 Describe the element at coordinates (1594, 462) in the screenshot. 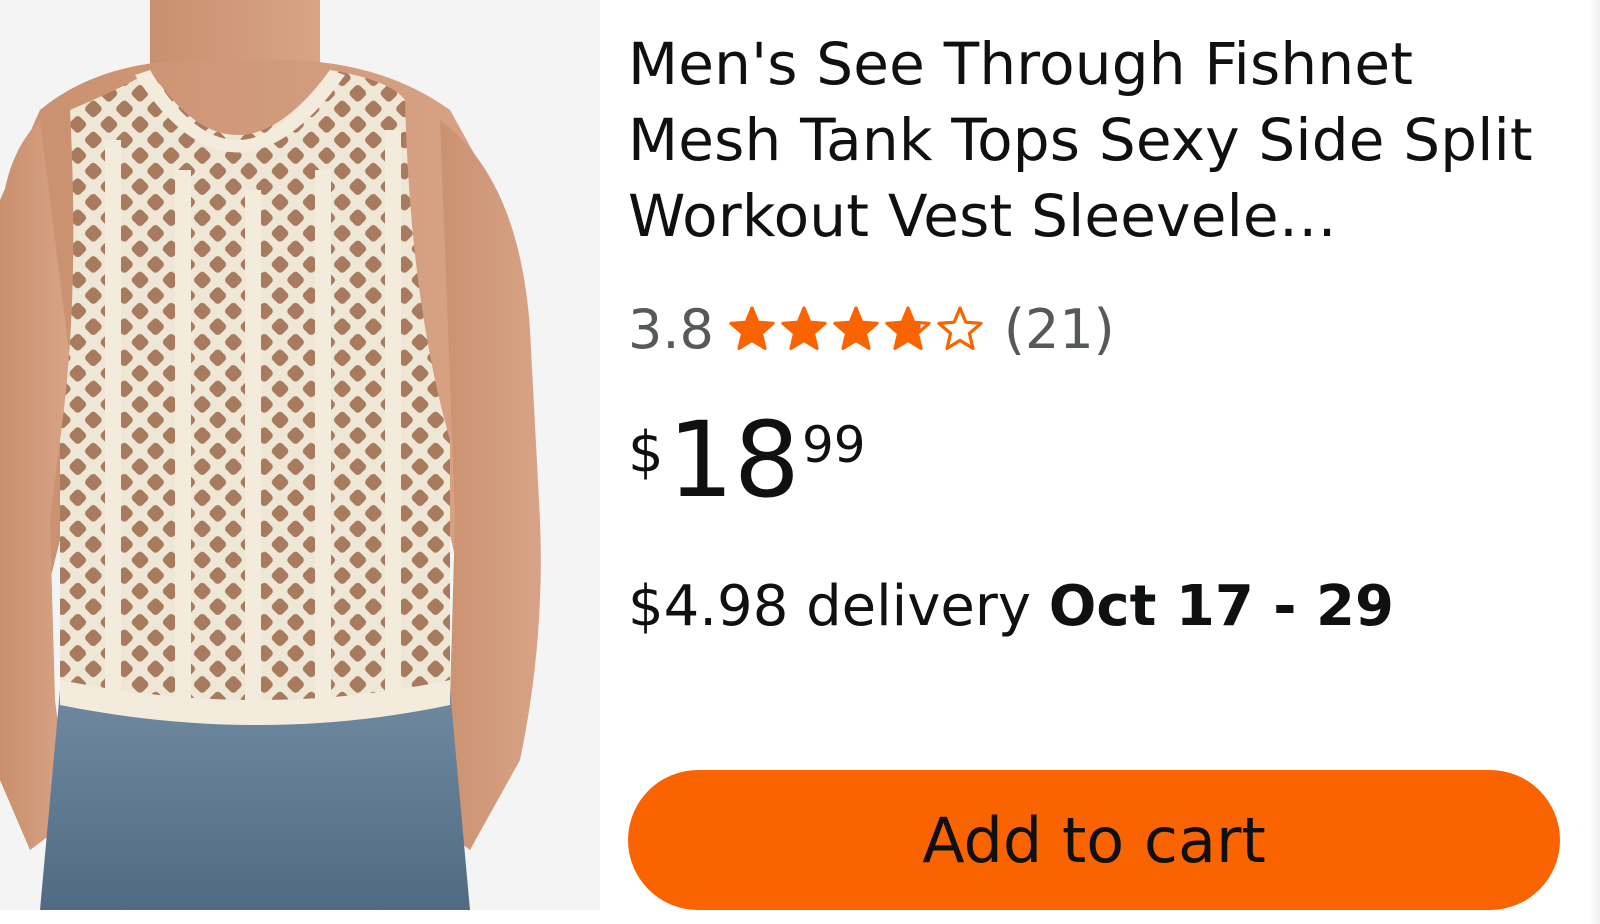

I see `card-edge` at that location.